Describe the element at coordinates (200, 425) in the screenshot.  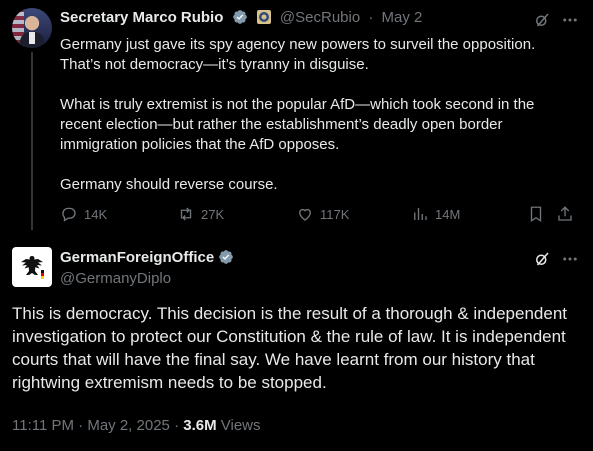
I see `tweet2-views-count: 3.6M` at that location.